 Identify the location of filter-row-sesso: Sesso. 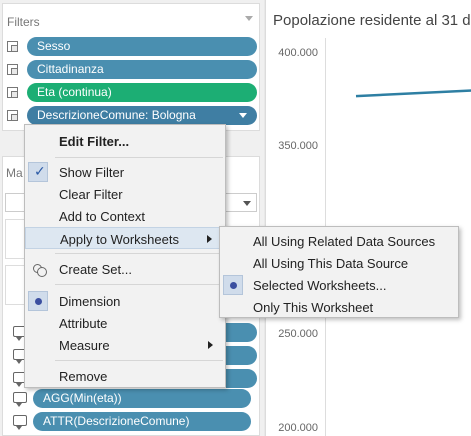
(133, 46).